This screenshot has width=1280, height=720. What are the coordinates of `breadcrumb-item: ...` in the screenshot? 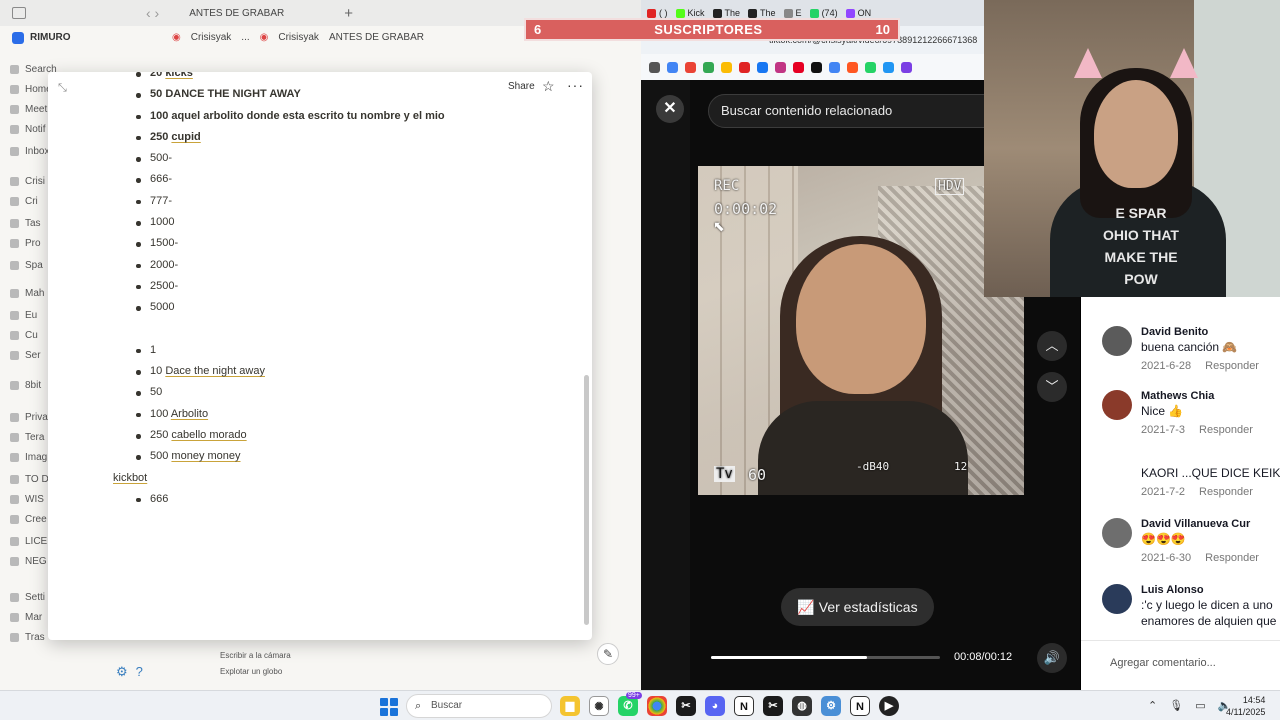 It's located at (245, 37).